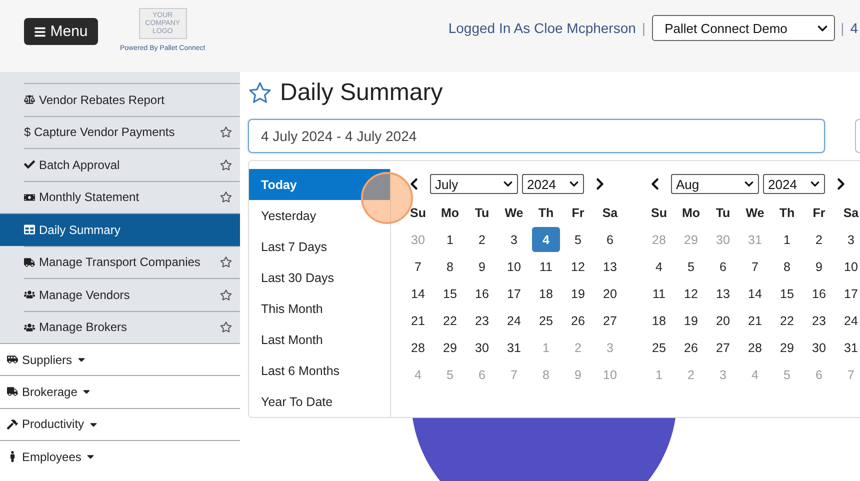 The image size is (860, 481). What do you see at coordinates (854, 28) in the screenshot?
I see `header-text: 4` at bounding box center [854, 28].